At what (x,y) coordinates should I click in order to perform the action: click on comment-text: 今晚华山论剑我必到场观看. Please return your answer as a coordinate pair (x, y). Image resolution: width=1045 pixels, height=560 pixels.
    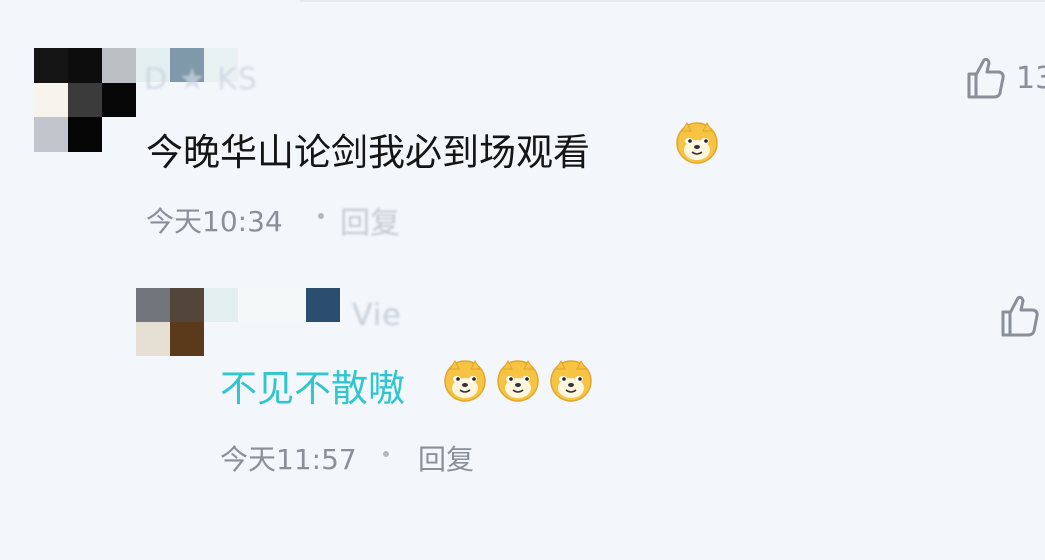
    Looking at the image, I should click on (368, 152).